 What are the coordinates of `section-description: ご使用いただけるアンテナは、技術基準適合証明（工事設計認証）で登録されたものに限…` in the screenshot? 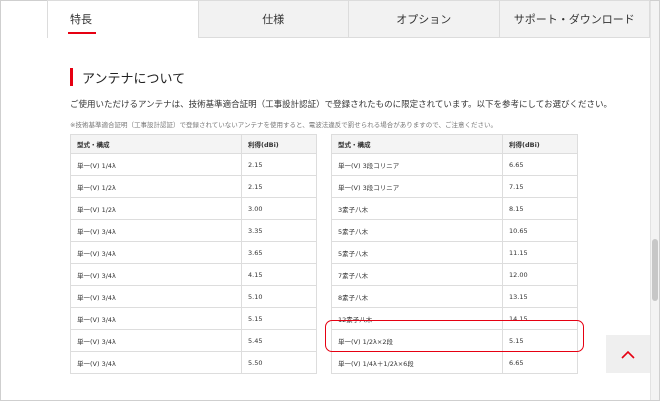 It's located at (341, 105).